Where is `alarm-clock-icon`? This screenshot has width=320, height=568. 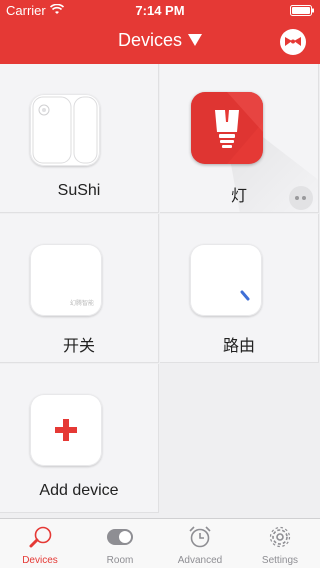
alarm-clock-icon is located at coordinates (200, 537).